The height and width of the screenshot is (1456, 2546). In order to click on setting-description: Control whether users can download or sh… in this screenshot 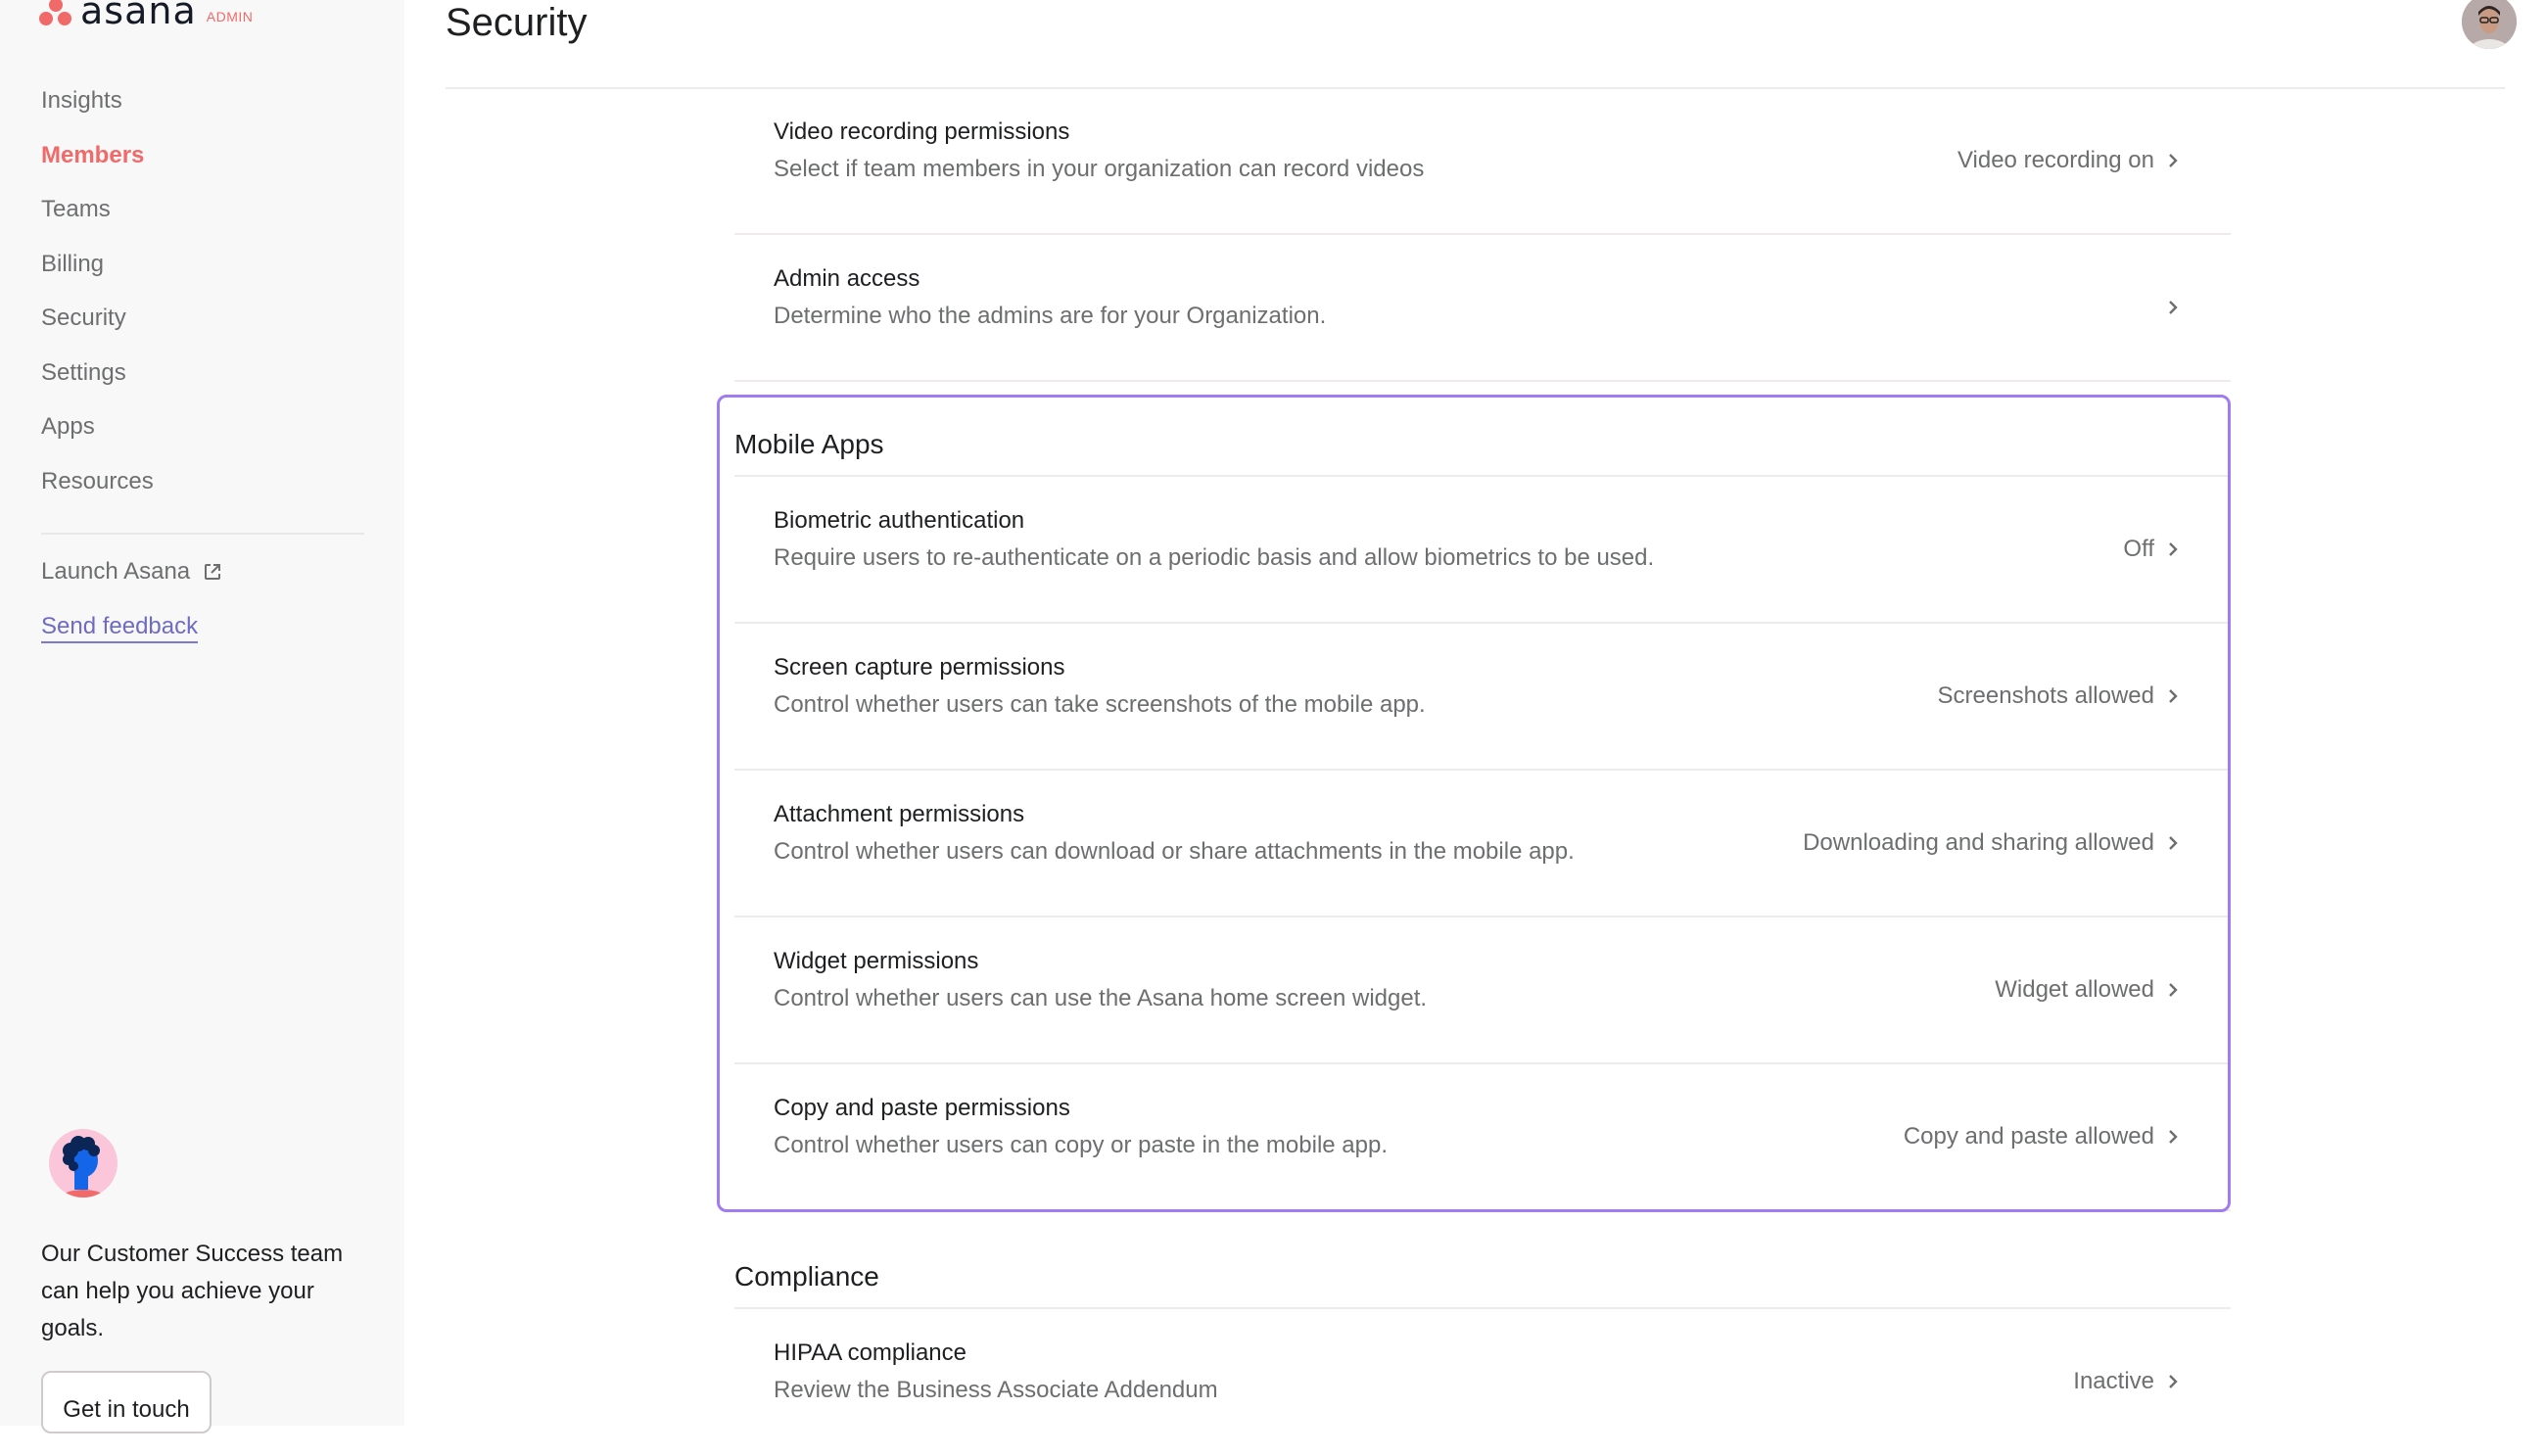, I will do `click(1174, 851)`.